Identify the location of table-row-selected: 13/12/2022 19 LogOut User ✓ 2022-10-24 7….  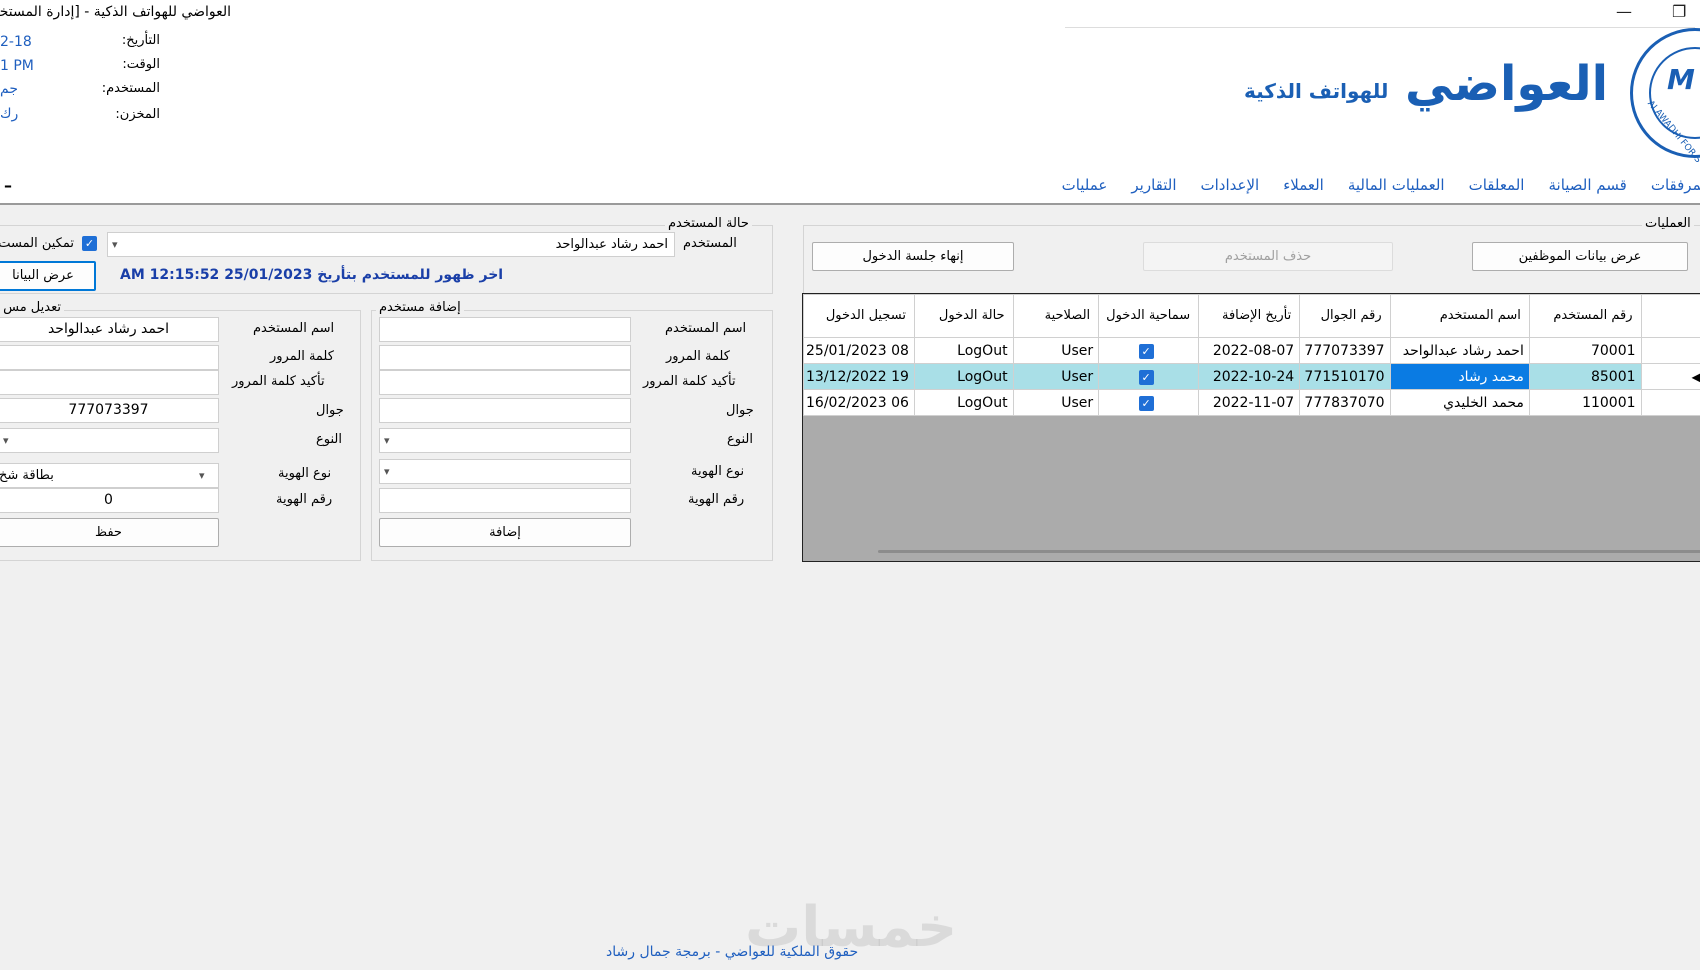
(1251, 376).